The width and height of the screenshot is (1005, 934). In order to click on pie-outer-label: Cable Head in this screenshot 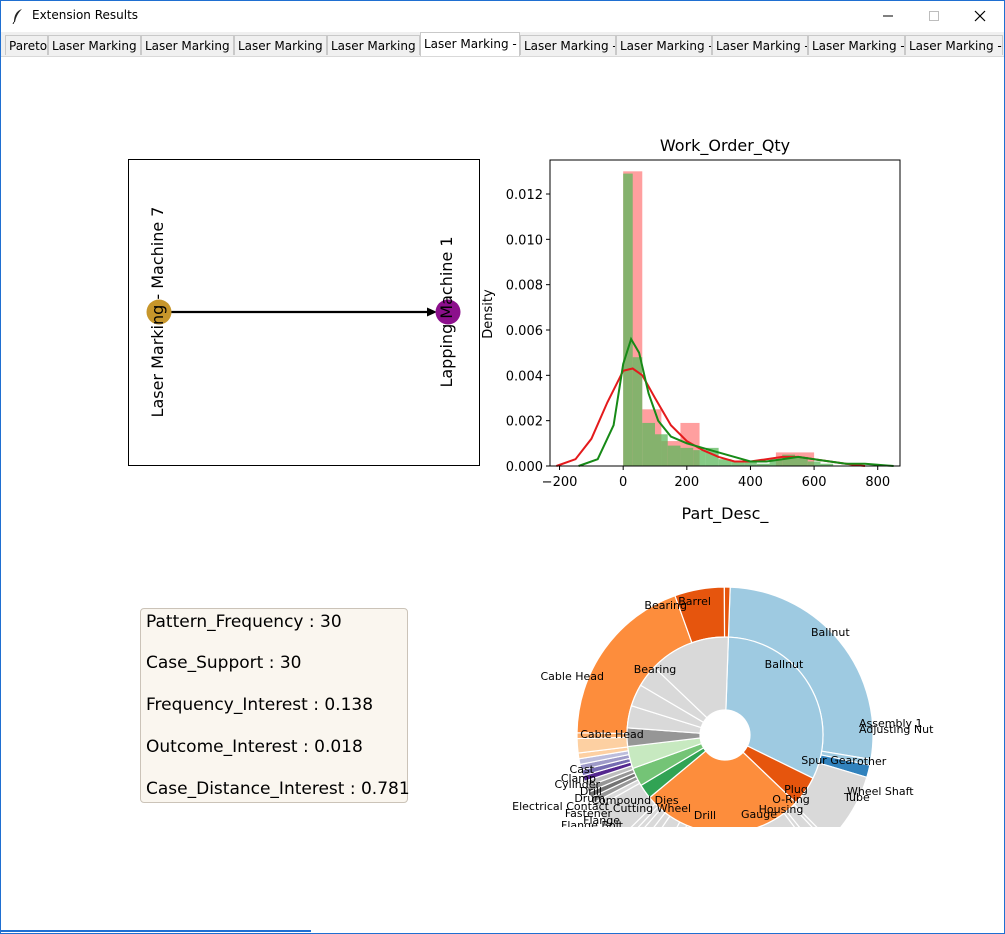, I will do `click(573, 676)`.